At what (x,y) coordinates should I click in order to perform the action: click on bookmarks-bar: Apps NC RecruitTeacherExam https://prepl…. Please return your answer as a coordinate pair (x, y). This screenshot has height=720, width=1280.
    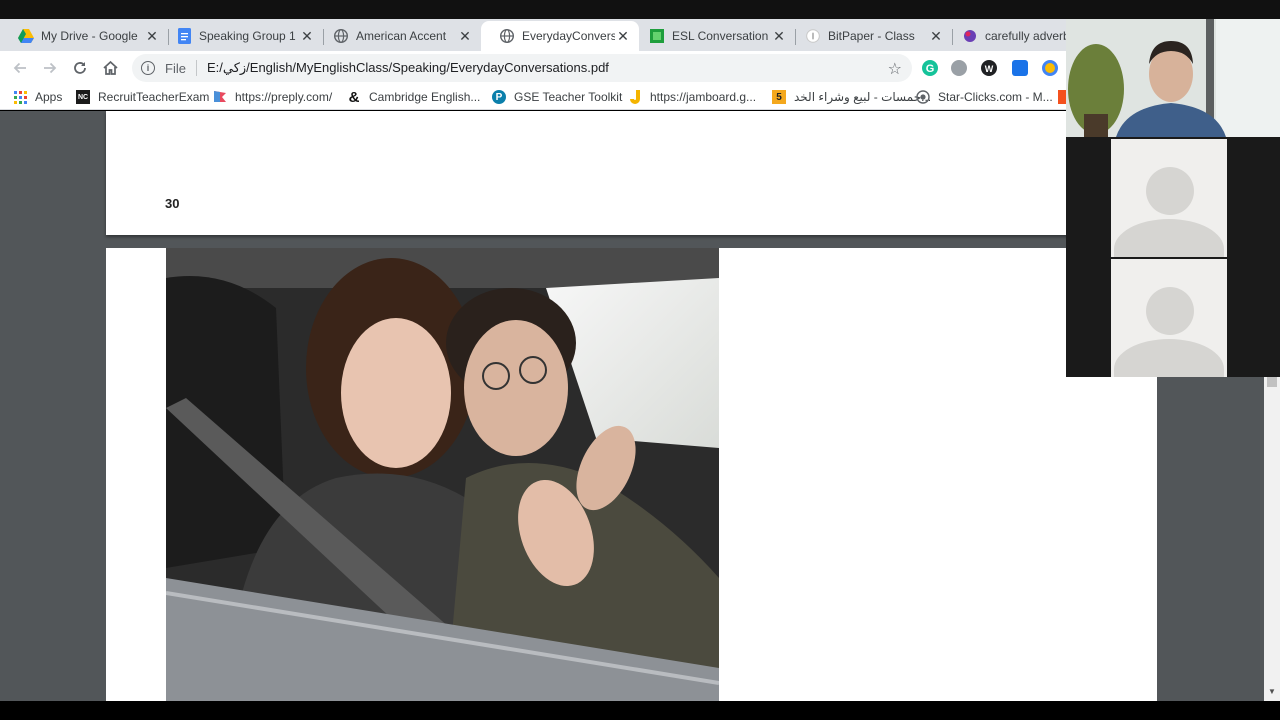
    Looking at the image, I should click on (533, 97).